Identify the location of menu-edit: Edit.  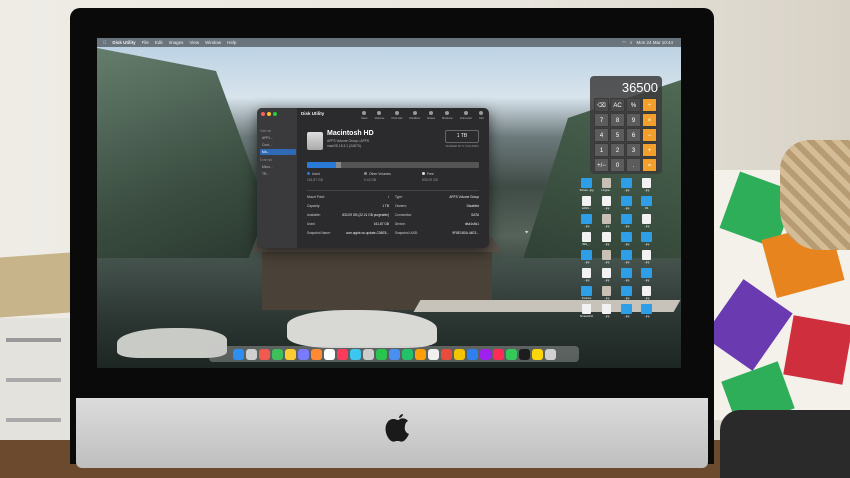
(159, 42).